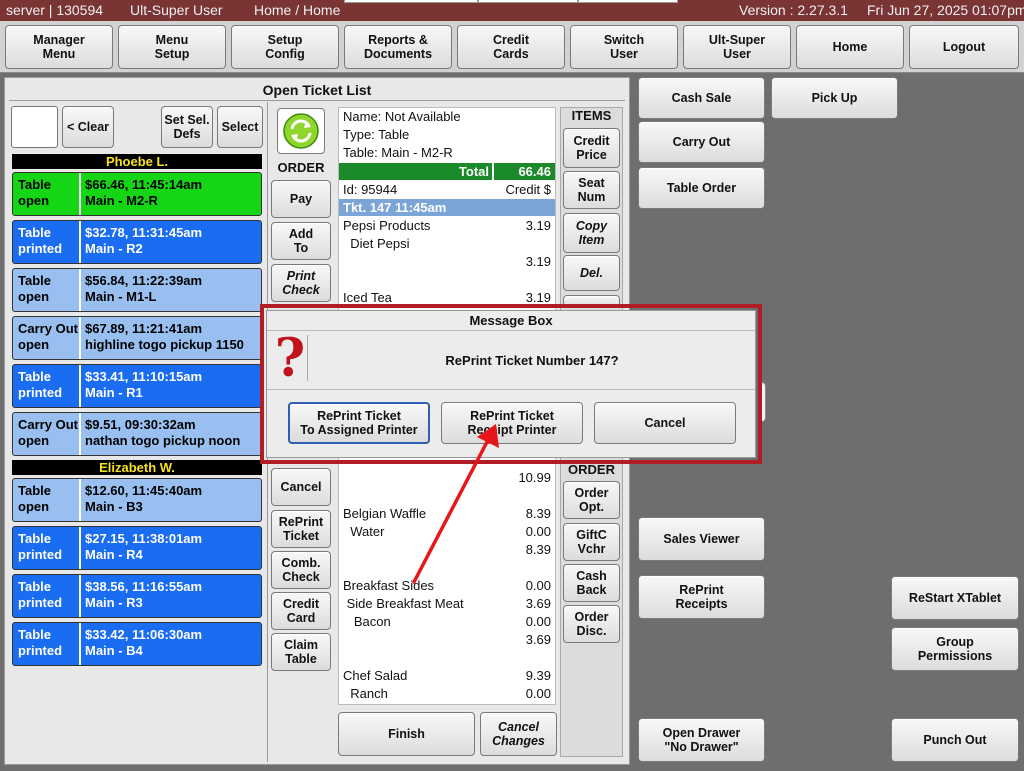 The width and height of the screenshot is (1024, 771). I want to click on table-order-button: Table Order, so click(701, 188).